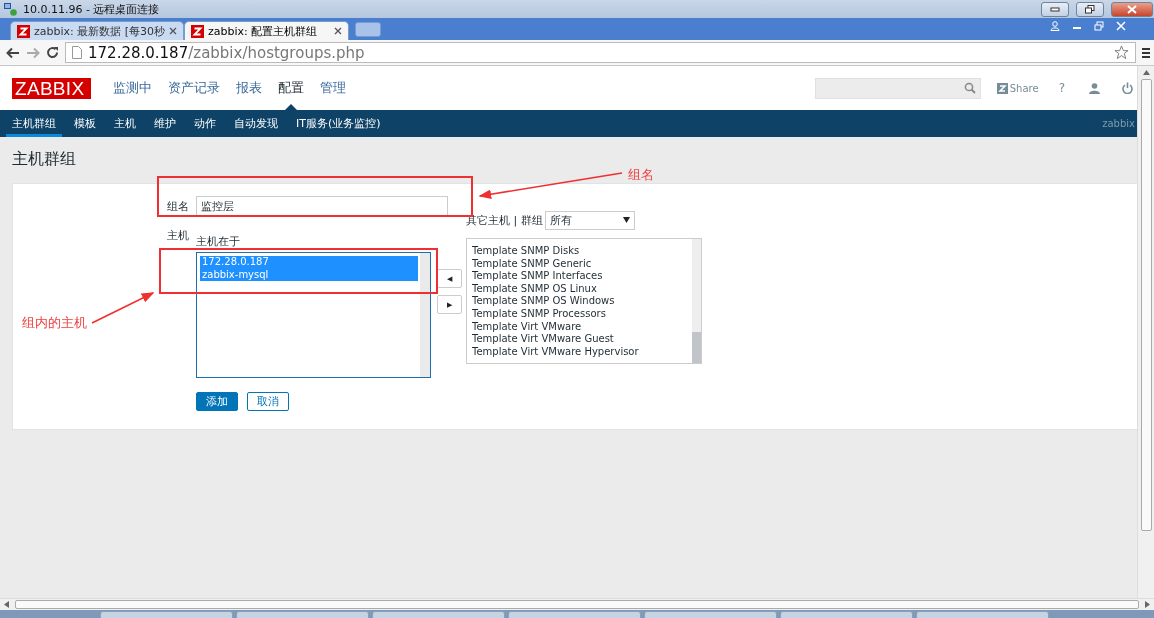 The image size is (1154, 618). I want to click on minimize-button, so click(1055, 9).